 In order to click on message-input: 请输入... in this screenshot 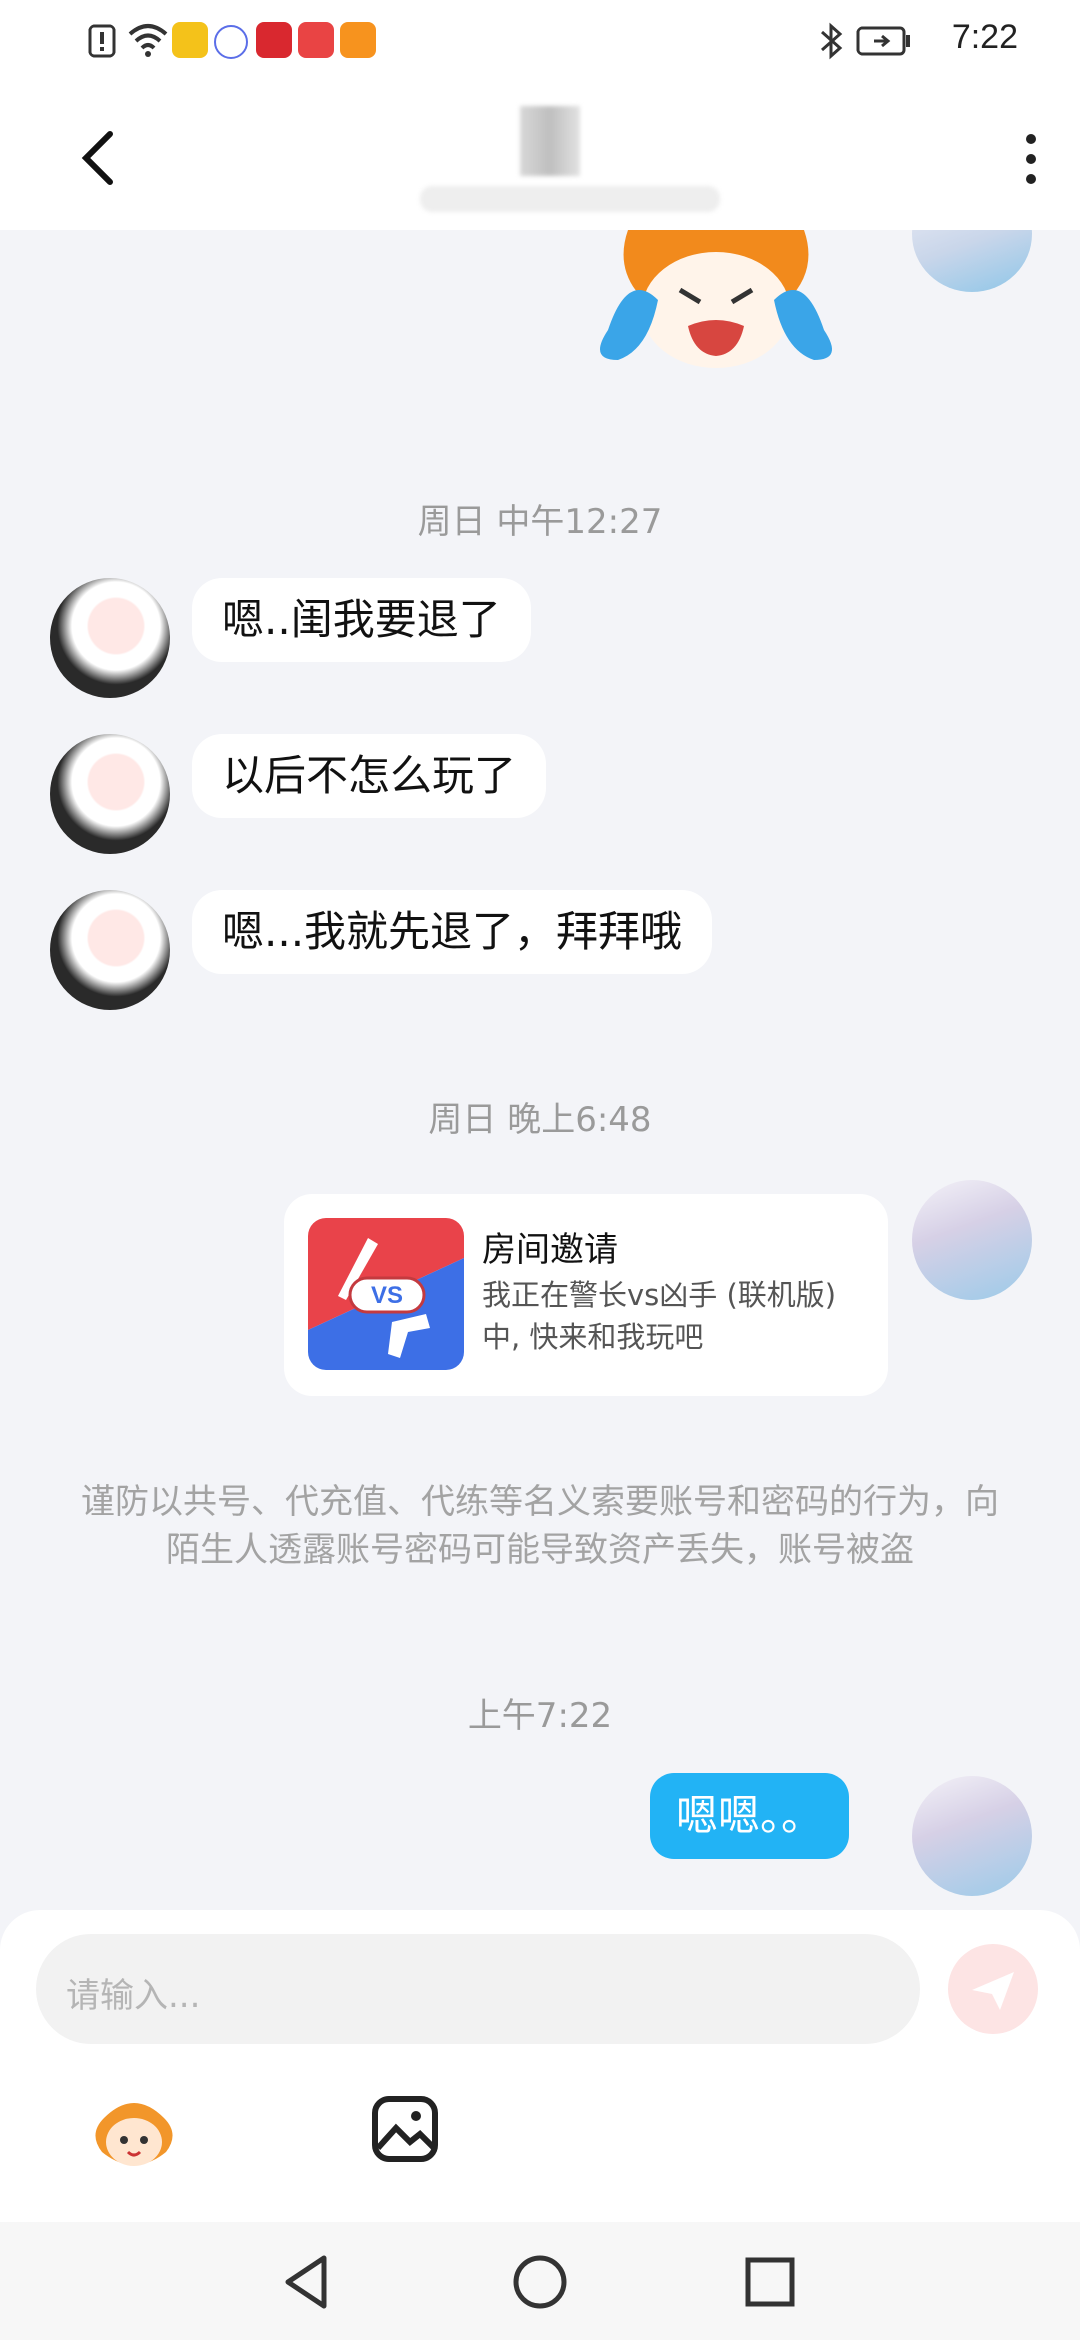, I will do `click(478, 1989)`.